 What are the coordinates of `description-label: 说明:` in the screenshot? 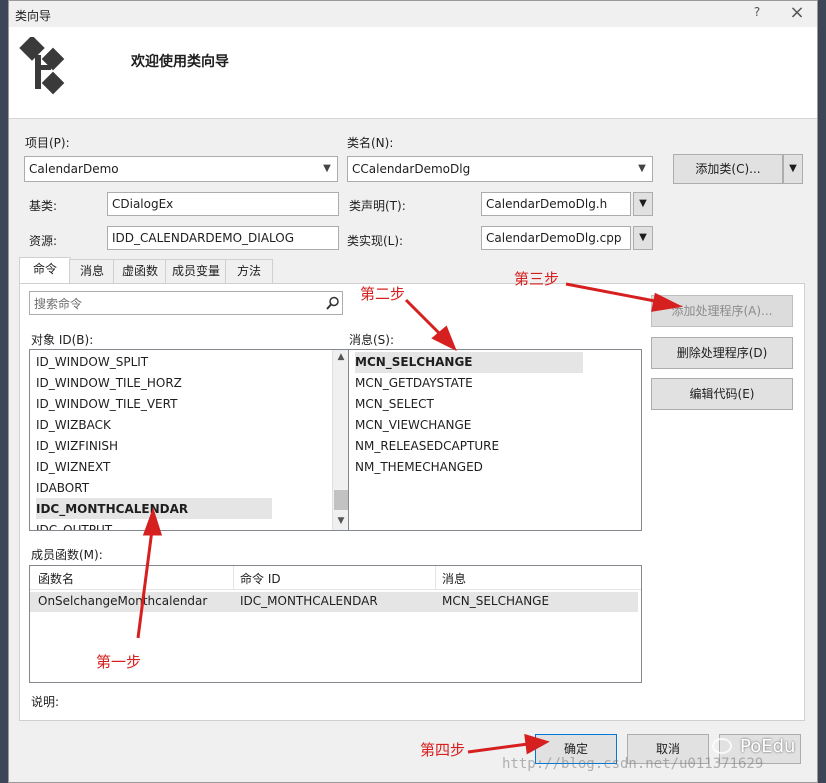 It's located at (45, 702).